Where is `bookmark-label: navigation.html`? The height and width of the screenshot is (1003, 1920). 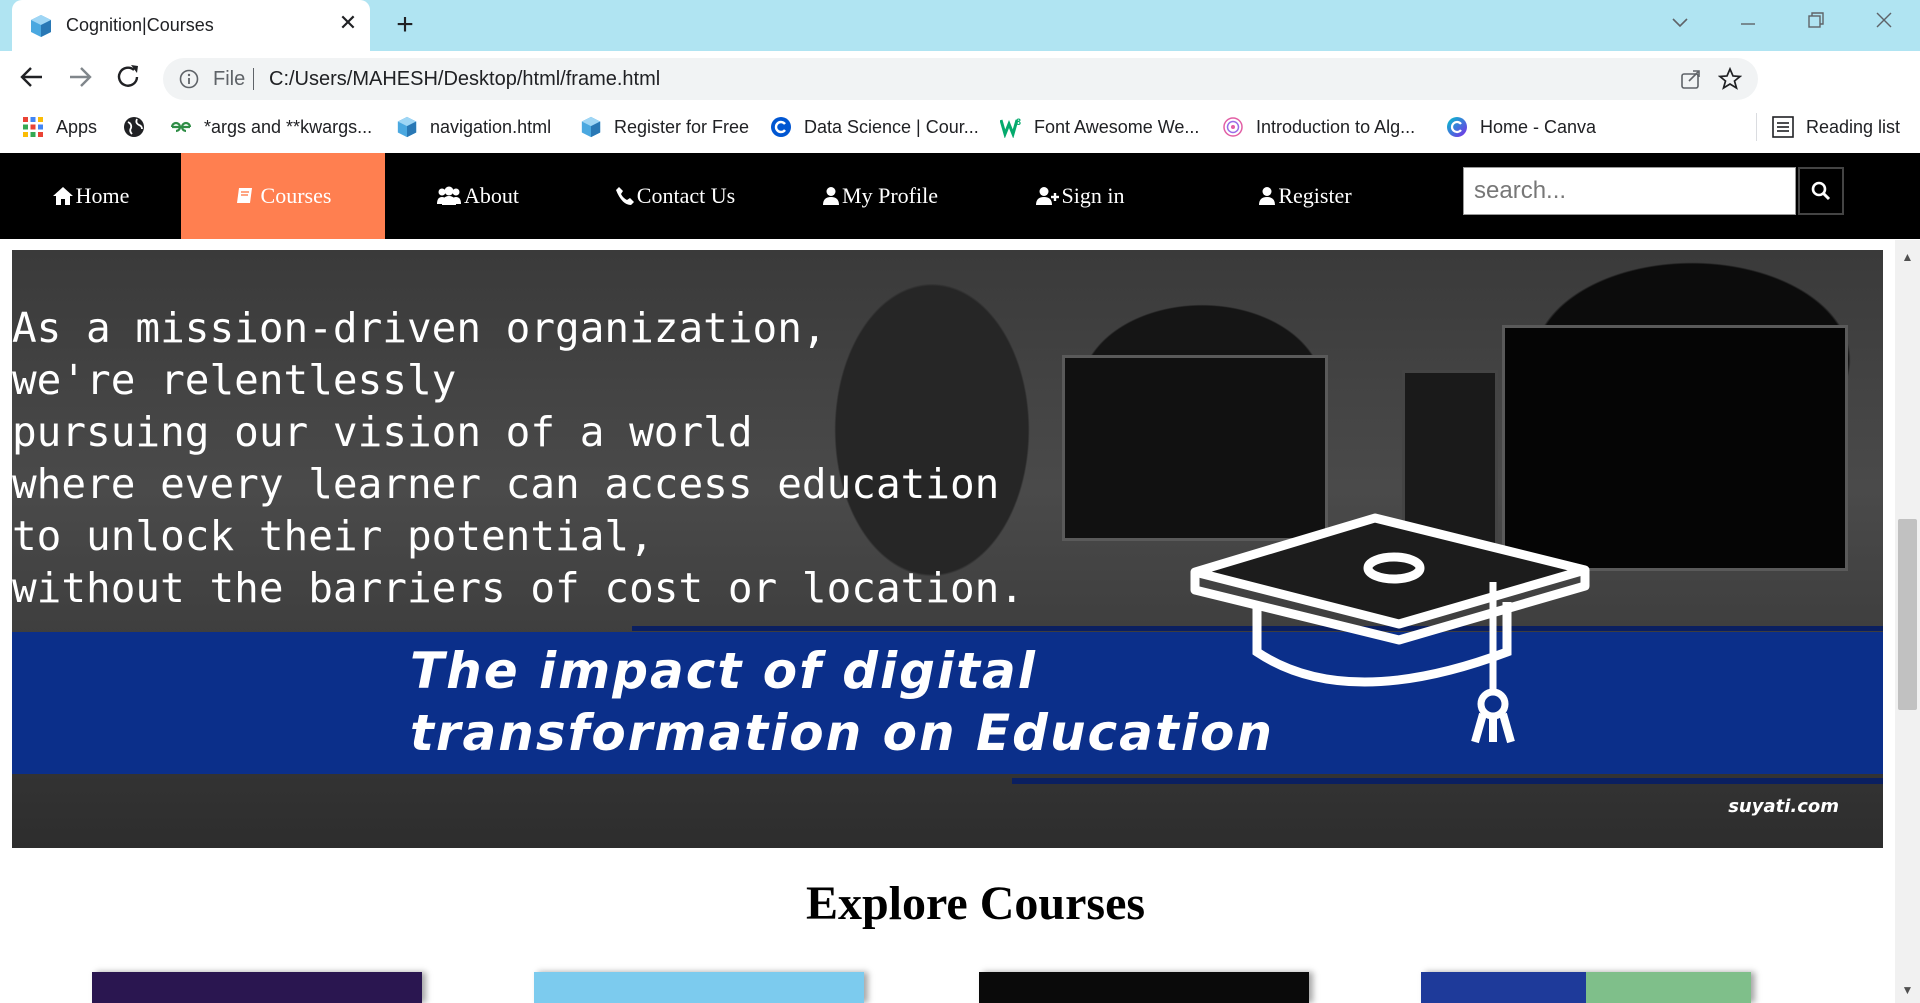 bookmark-label: navigation.html is located at coordinates (491, 126).